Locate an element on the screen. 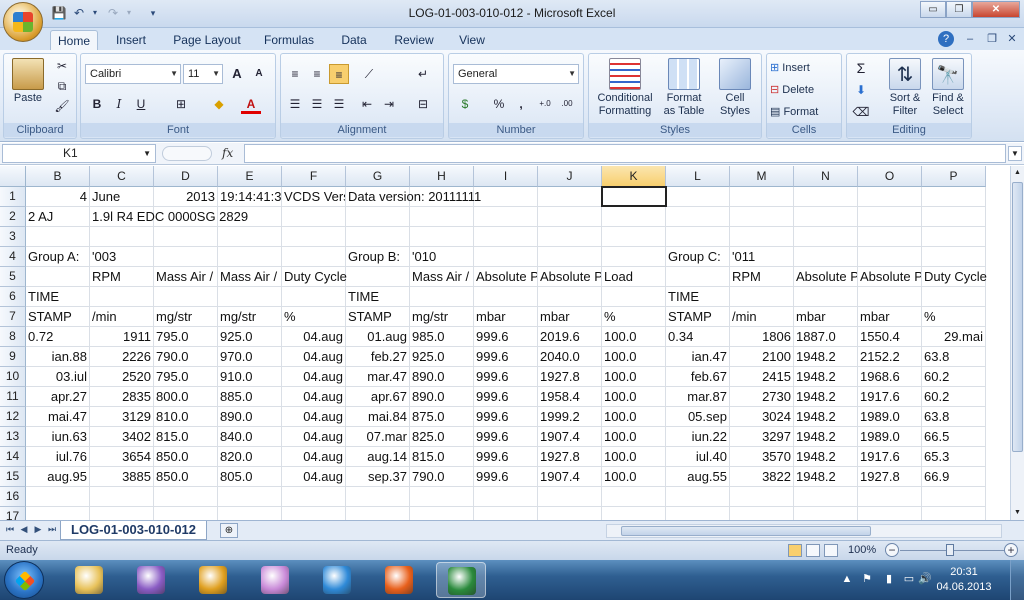 This screenshot has height=600, width=1024. taskbar-messenger is located at coordinates (275, 580).